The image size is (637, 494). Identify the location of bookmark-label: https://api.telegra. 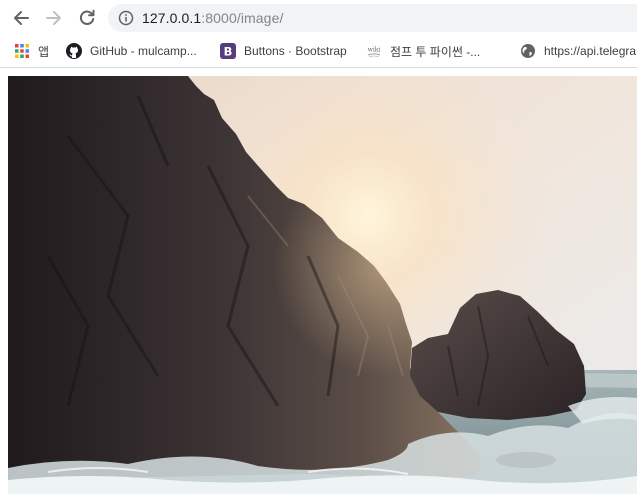
(590, 51).